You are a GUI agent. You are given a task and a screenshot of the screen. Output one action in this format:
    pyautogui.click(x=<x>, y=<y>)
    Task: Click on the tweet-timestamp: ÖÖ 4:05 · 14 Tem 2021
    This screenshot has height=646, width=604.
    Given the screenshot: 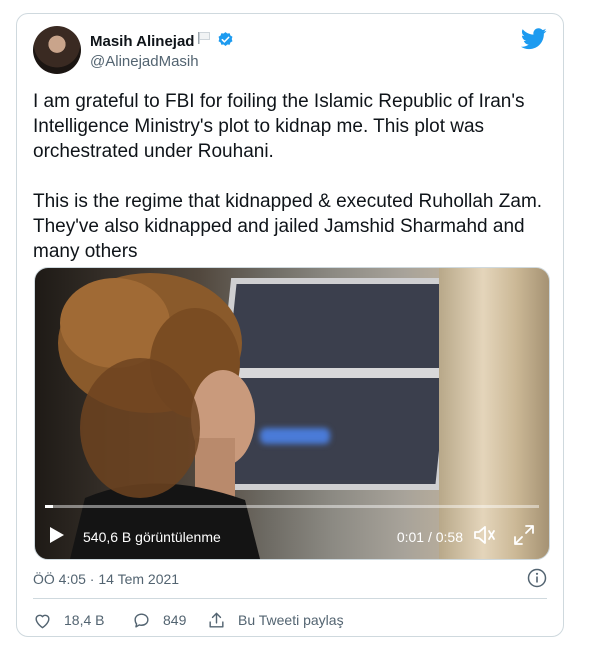 What is the action you would take?
    pyautogui.click(x=106, y=579)
    